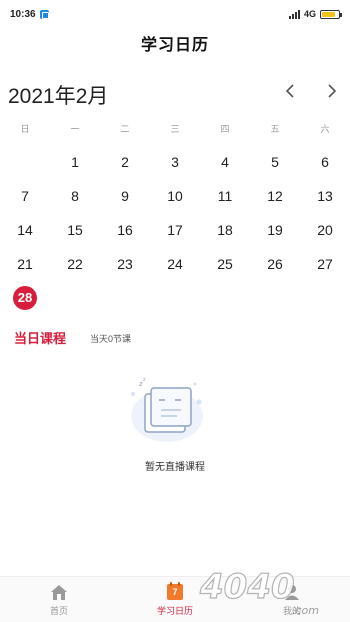 The image size is (350, 622). What do you see at coordinates (305, 610) in the screenshot?
I see `svg-text: .com` at bounding box center [305, 610].